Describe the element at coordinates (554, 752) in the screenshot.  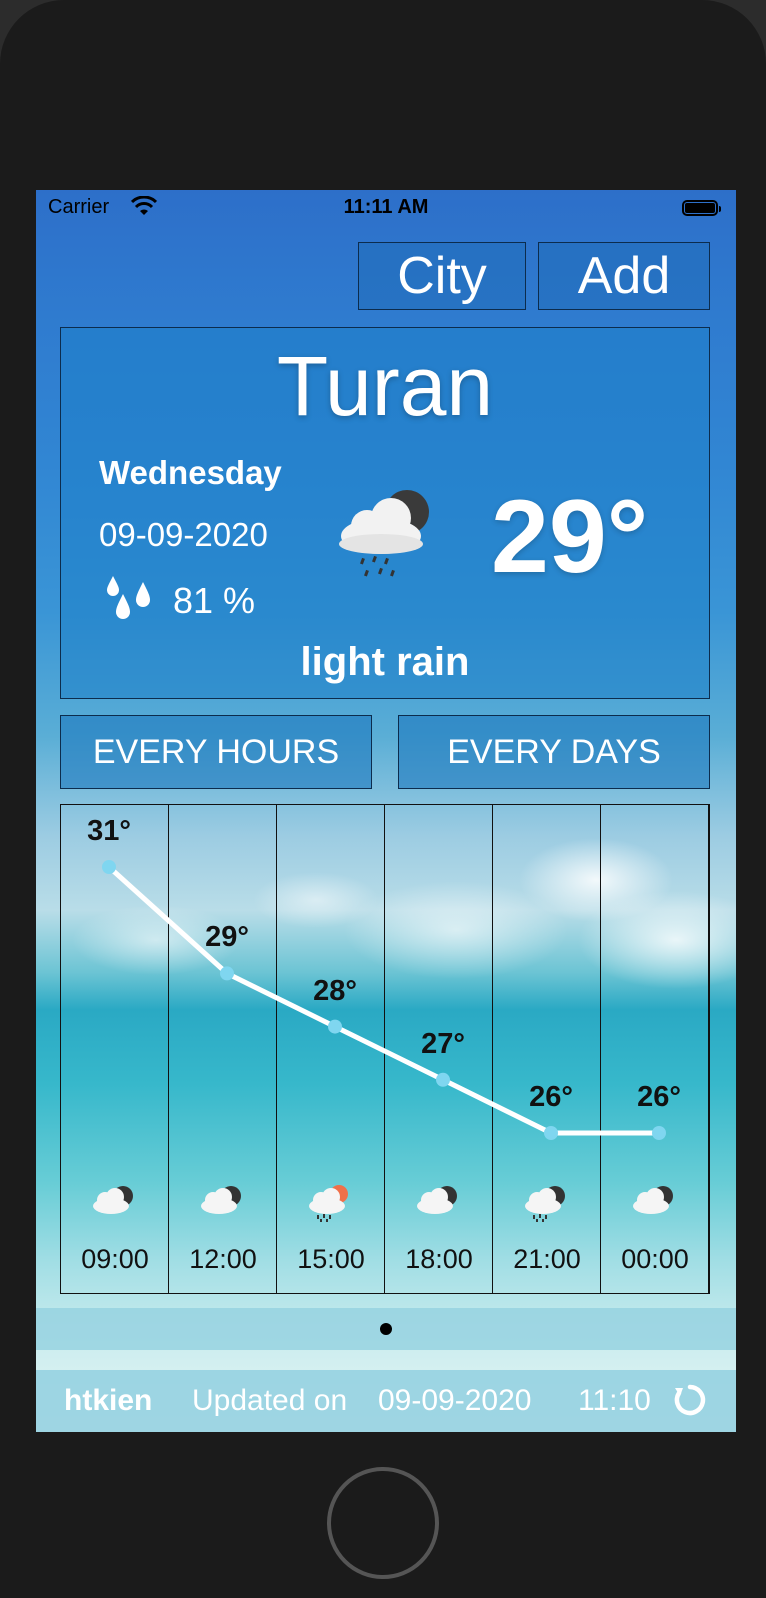
I see `tab-every-days: EVERY DAYS` at that location.